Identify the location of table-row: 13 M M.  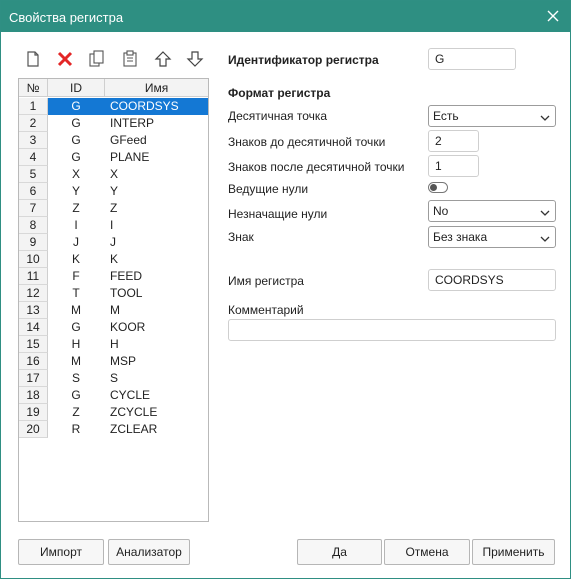
(113, 310).